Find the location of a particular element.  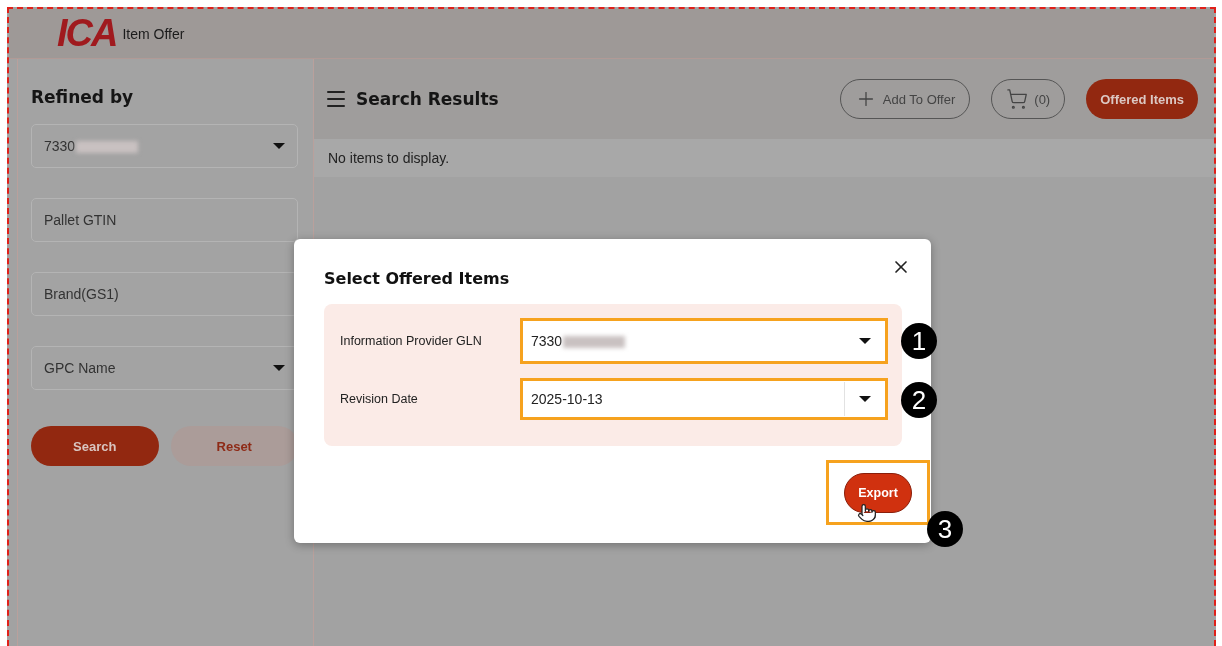

field-label: Information Provider GLN is located at coordinates (411, 341).